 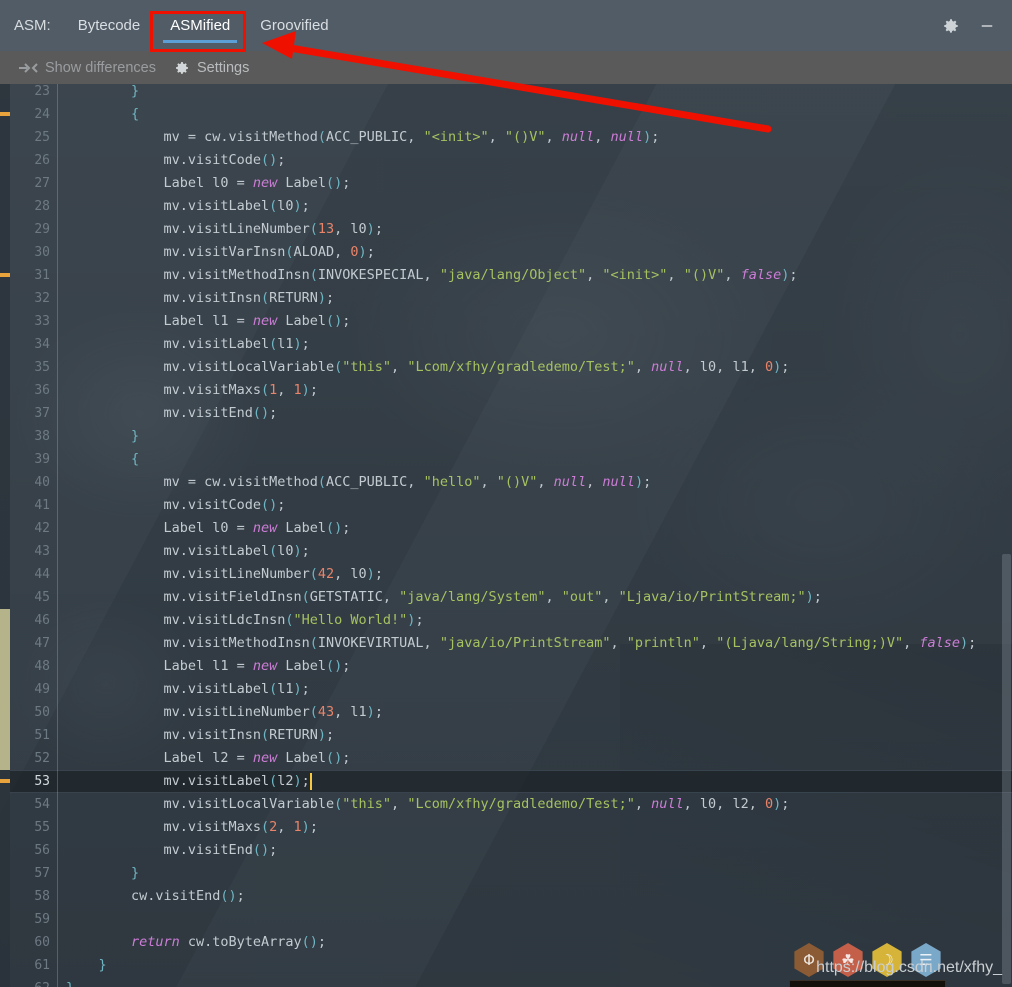 What do you see at coordinates (273, 229) in the screenshot?
I see `code-line: mv.visitLineNumber(13, l0);` at bounding box center [273, 229].